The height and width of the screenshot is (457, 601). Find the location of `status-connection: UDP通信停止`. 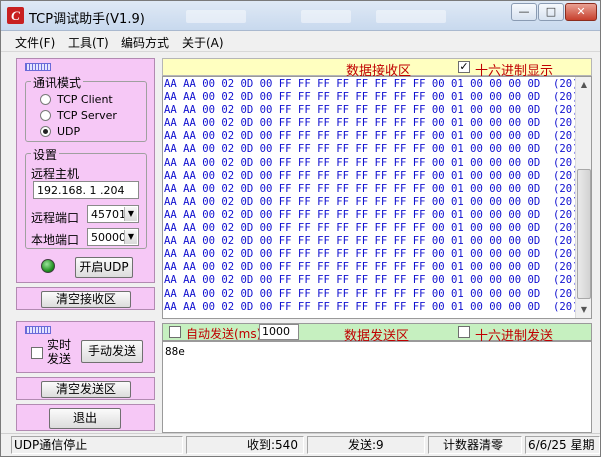

status-connection: UDP通信停止 is located at coordinates (97, 445).